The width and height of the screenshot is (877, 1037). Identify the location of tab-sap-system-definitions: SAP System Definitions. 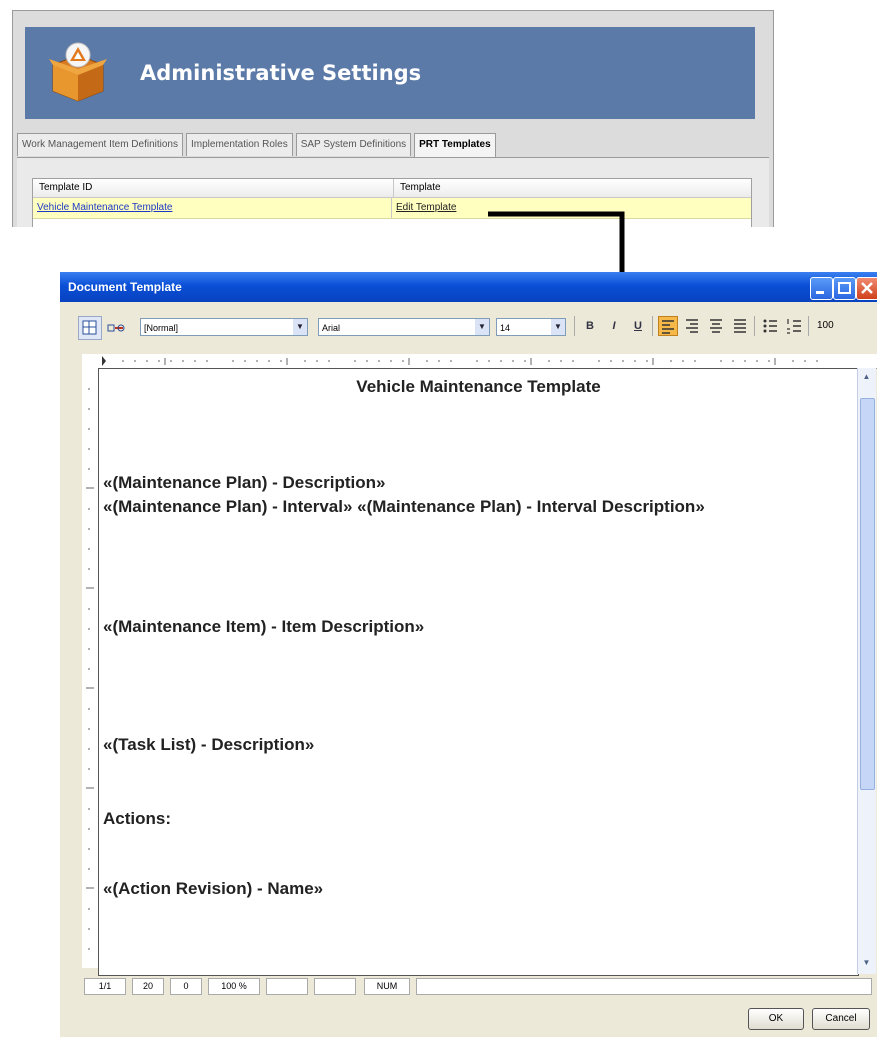
(353, 144).